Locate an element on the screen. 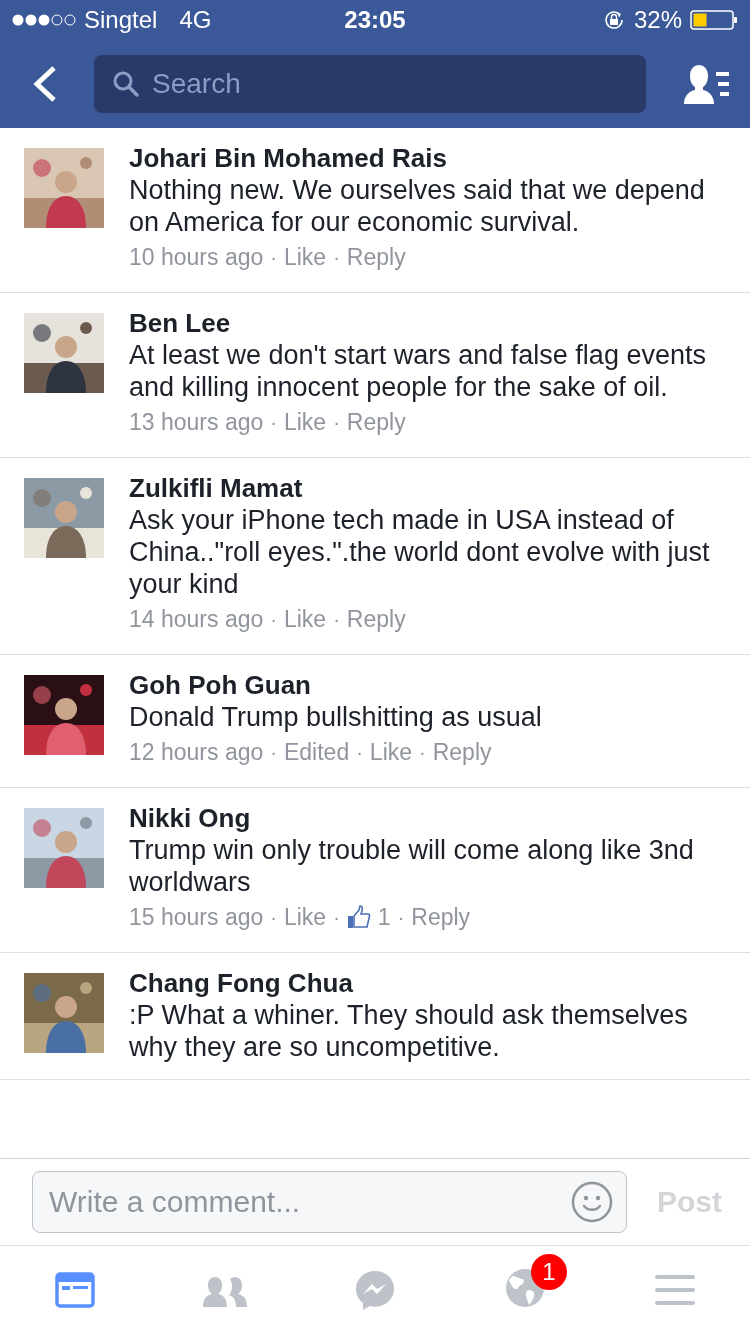 This screenshot has width=750, height=1334. network-type: 4G is located at coordinates (195, 20).